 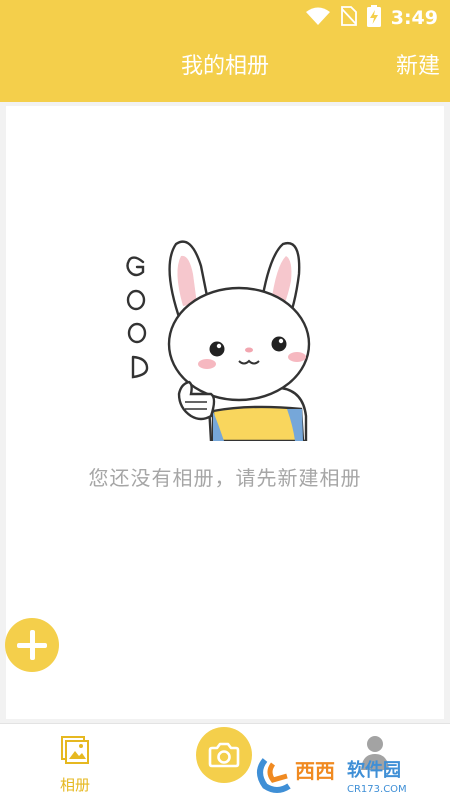 What do you see at coordinates (225, 478) in the screenshot?
I see `empty-state-message: 您还没有相册，请先新建相册` at bounding box center [225, 478].